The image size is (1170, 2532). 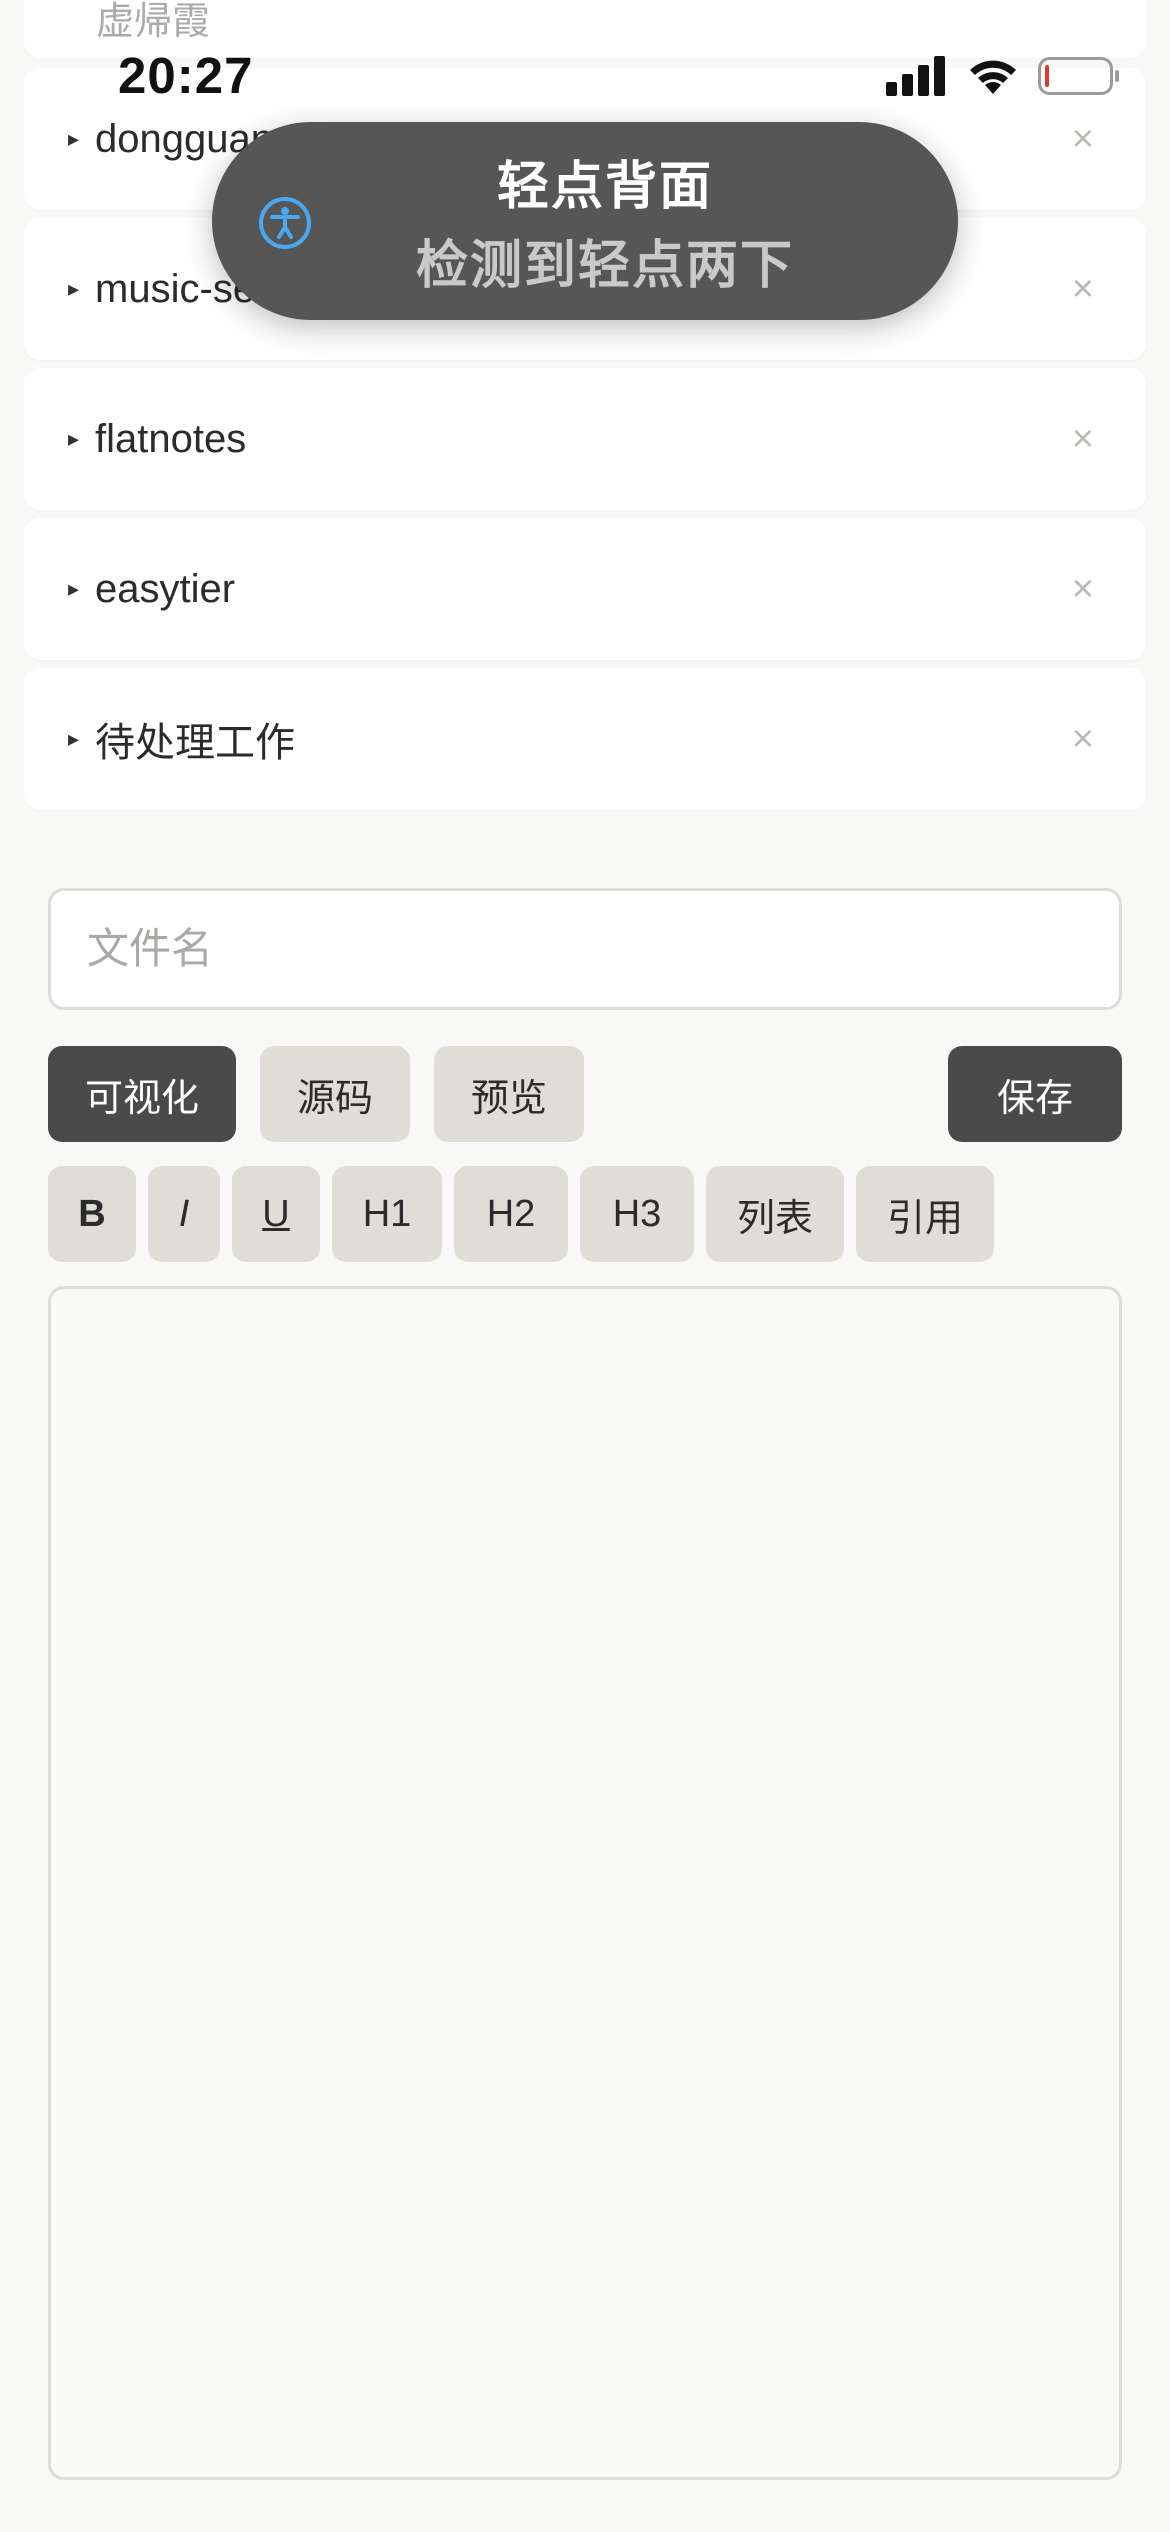 I want to click on list-item: ▸ flatnotes ×, so click(x=585, y=439).